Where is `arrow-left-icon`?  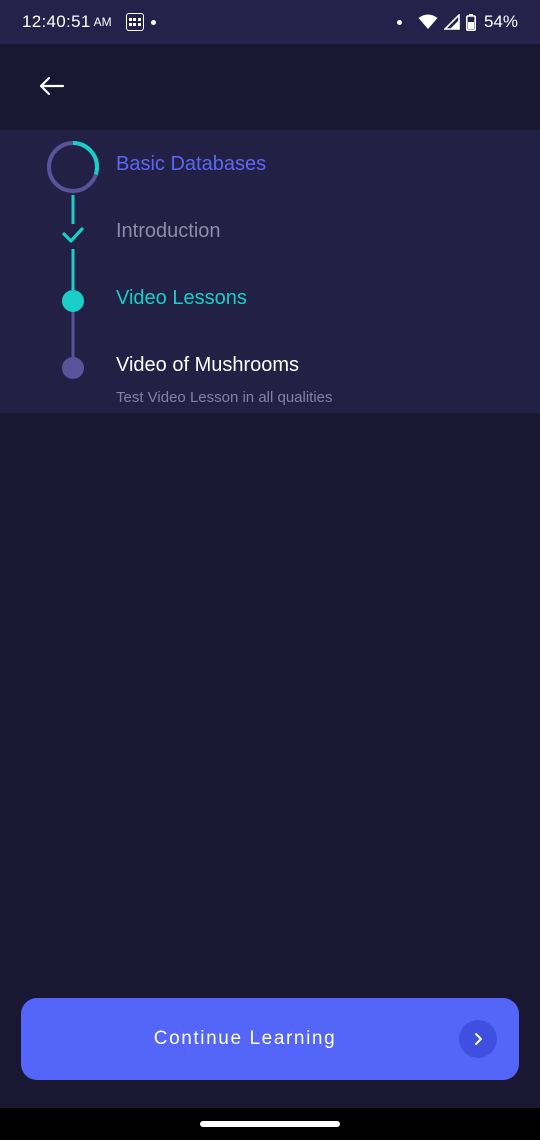 arrow-left-icon is located at coordinates (52, 86).